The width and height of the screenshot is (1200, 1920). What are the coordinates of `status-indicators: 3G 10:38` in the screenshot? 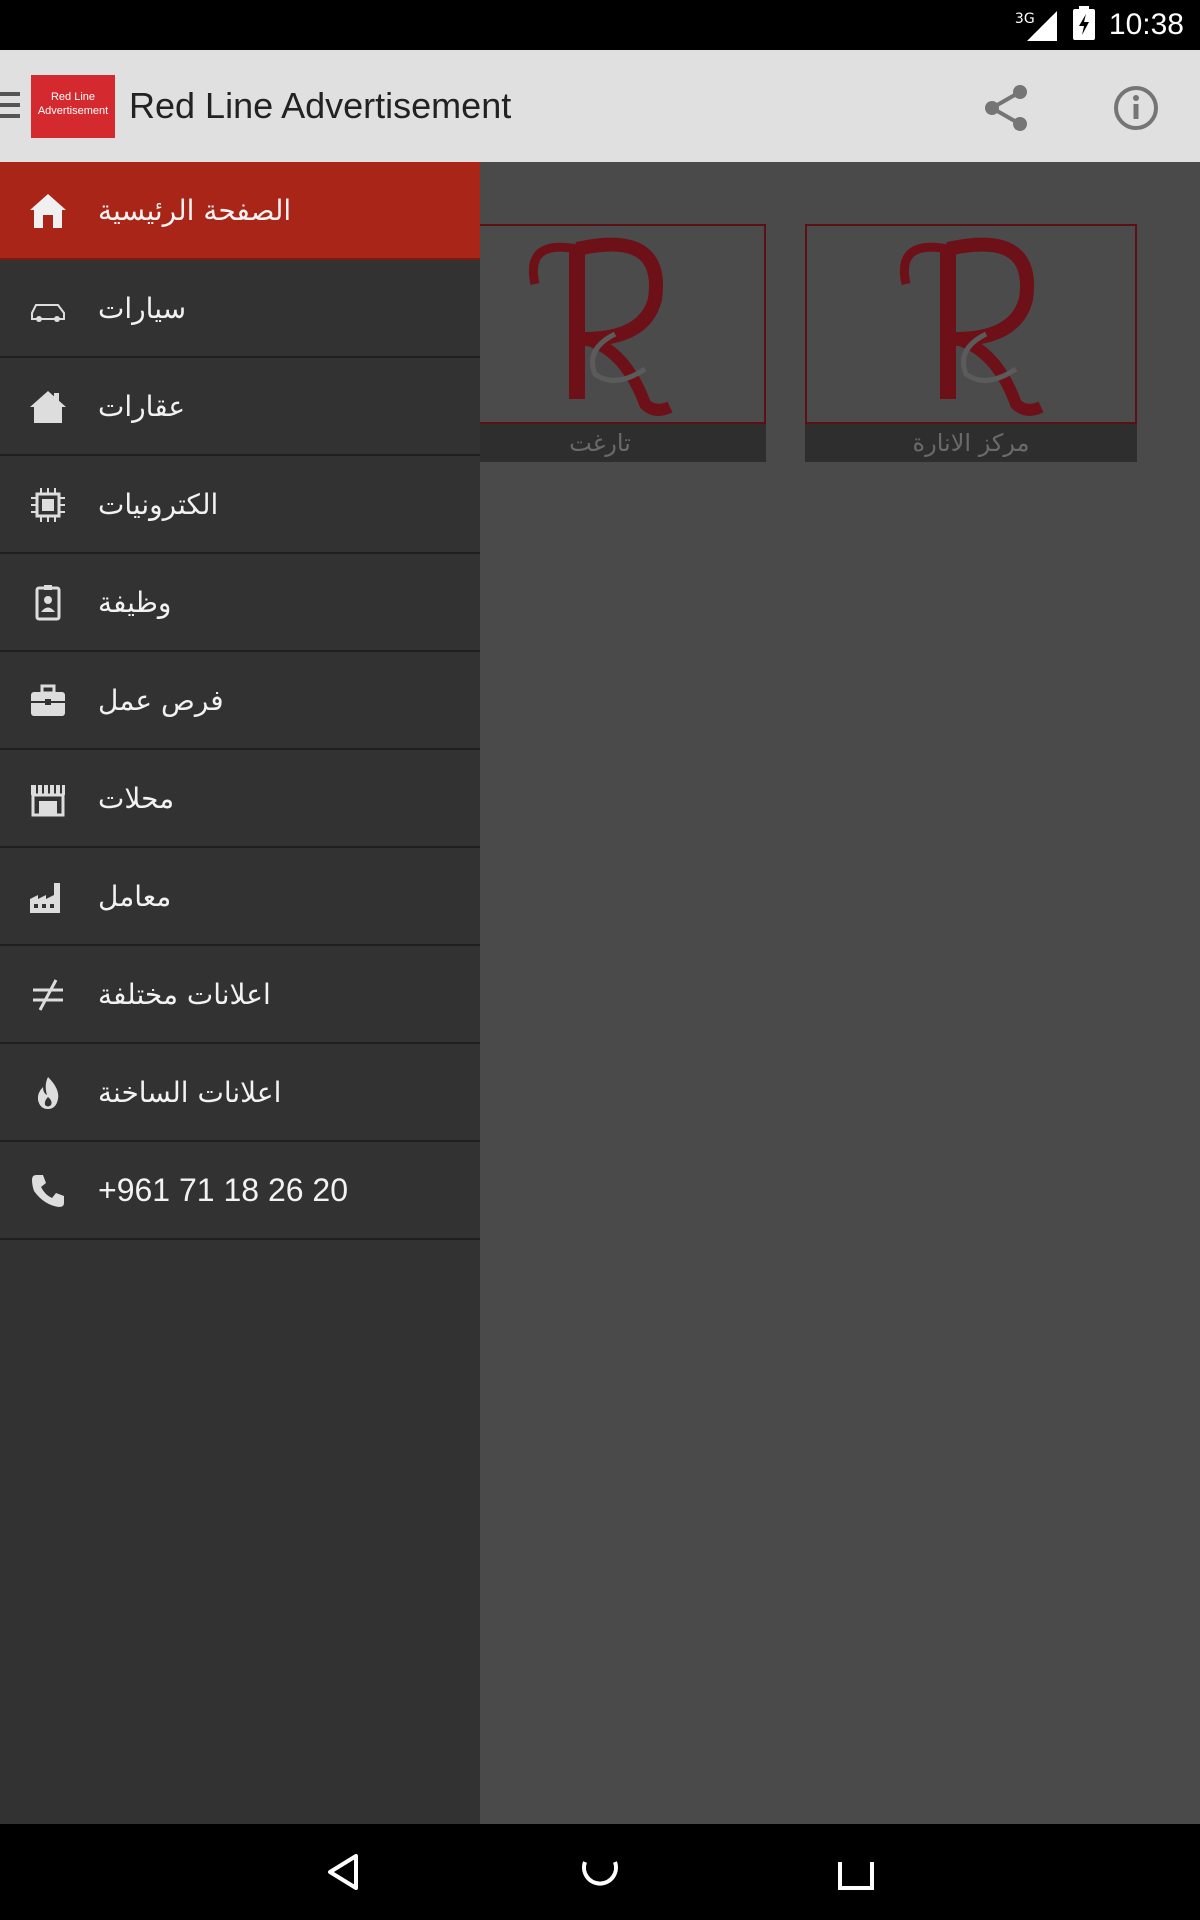 It's located at (1099, 25).